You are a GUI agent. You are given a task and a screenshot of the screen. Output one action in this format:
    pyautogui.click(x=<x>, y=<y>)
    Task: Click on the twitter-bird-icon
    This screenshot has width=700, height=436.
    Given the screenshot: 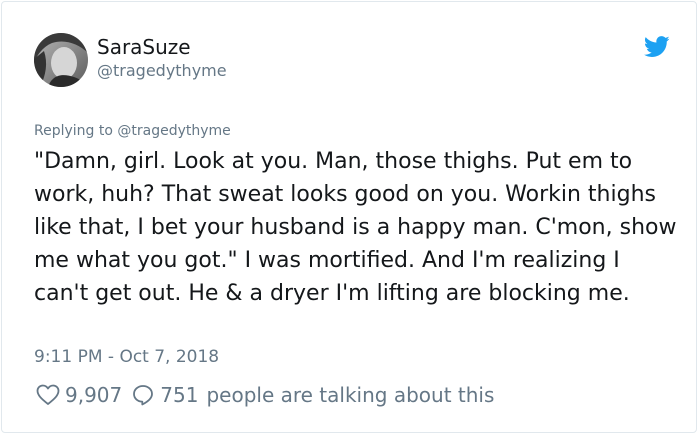 What is the action you would take?
    pyautogui.click(x=656, y=47)
    